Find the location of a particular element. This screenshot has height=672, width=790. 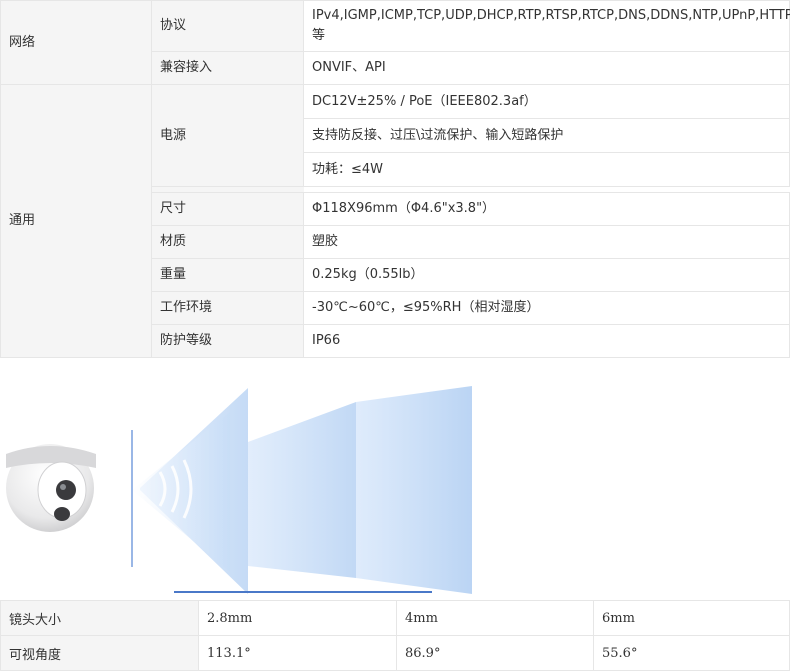

table-row: 镜头大小 2.8mm 4mm 6mm is located at coordinates (395, 618).